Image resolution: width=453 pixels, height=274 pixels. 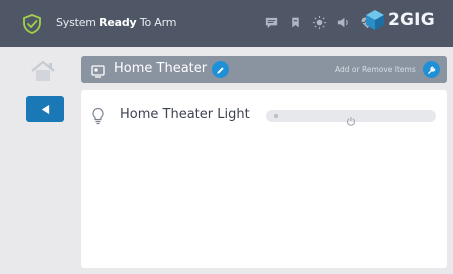 What do you see at coordinates (185, 114) in the screenshot?
I see `device-name: Home Theater Light` at bounding box center [185, 114].